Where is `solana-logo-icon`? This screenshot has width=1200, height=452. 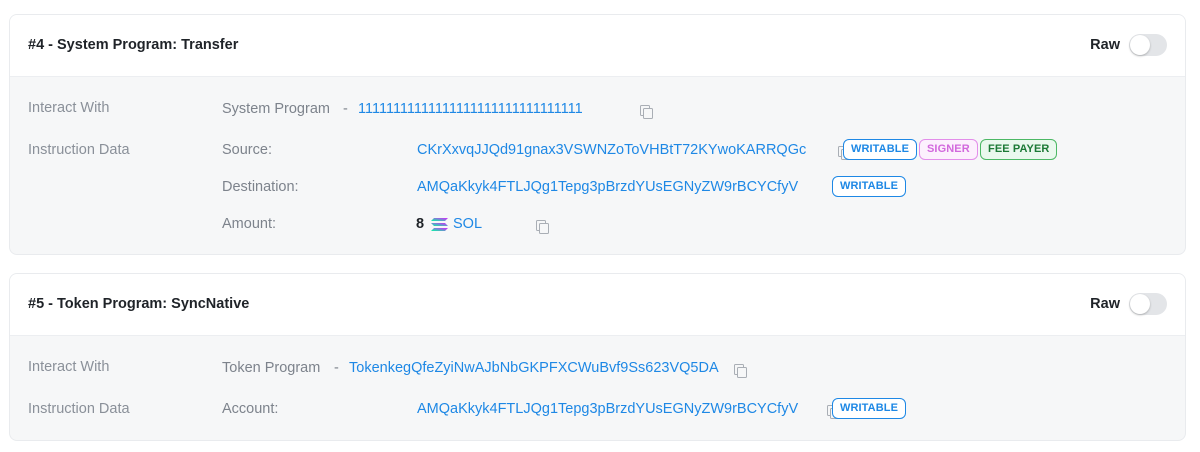
solana-logo-icon is located at coordinates (439, 224).